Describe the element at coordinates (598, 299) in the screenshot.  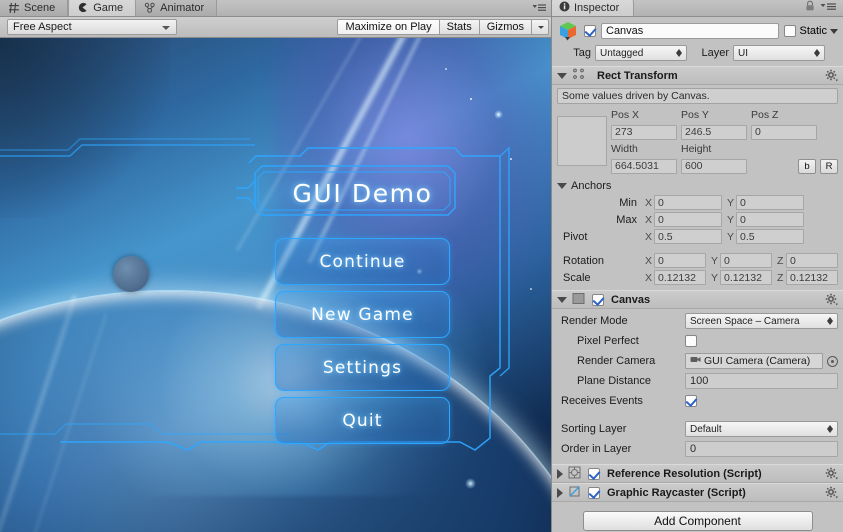
I see `canvas-enabled-checkbox` at that location.